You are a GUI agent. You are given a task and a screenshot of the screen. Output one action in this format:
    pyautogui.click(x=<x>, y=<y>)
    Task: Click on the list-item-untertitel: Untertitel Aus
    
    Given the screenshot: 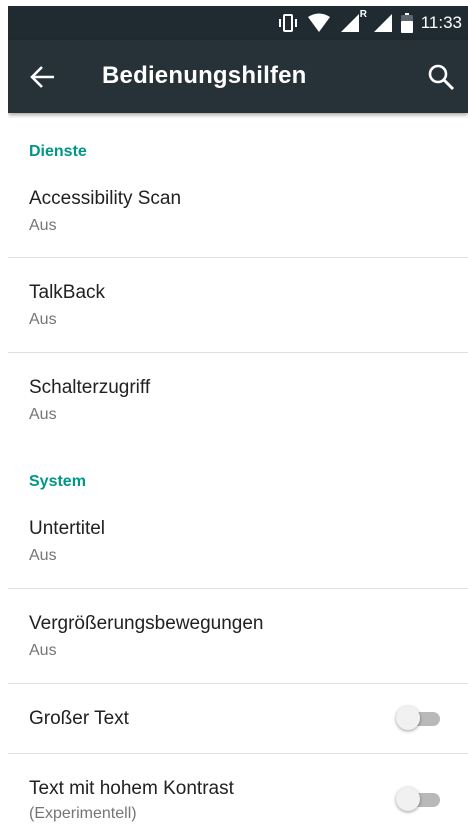 What is the action you would take?
    pyautogui.click(x=238, y=543)
    